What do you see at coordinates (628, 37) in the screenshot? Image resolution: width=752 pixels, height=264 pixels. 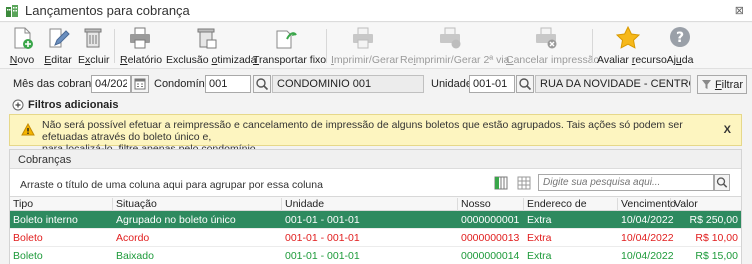 I see `star-icon` at bounding box center [628, 37].